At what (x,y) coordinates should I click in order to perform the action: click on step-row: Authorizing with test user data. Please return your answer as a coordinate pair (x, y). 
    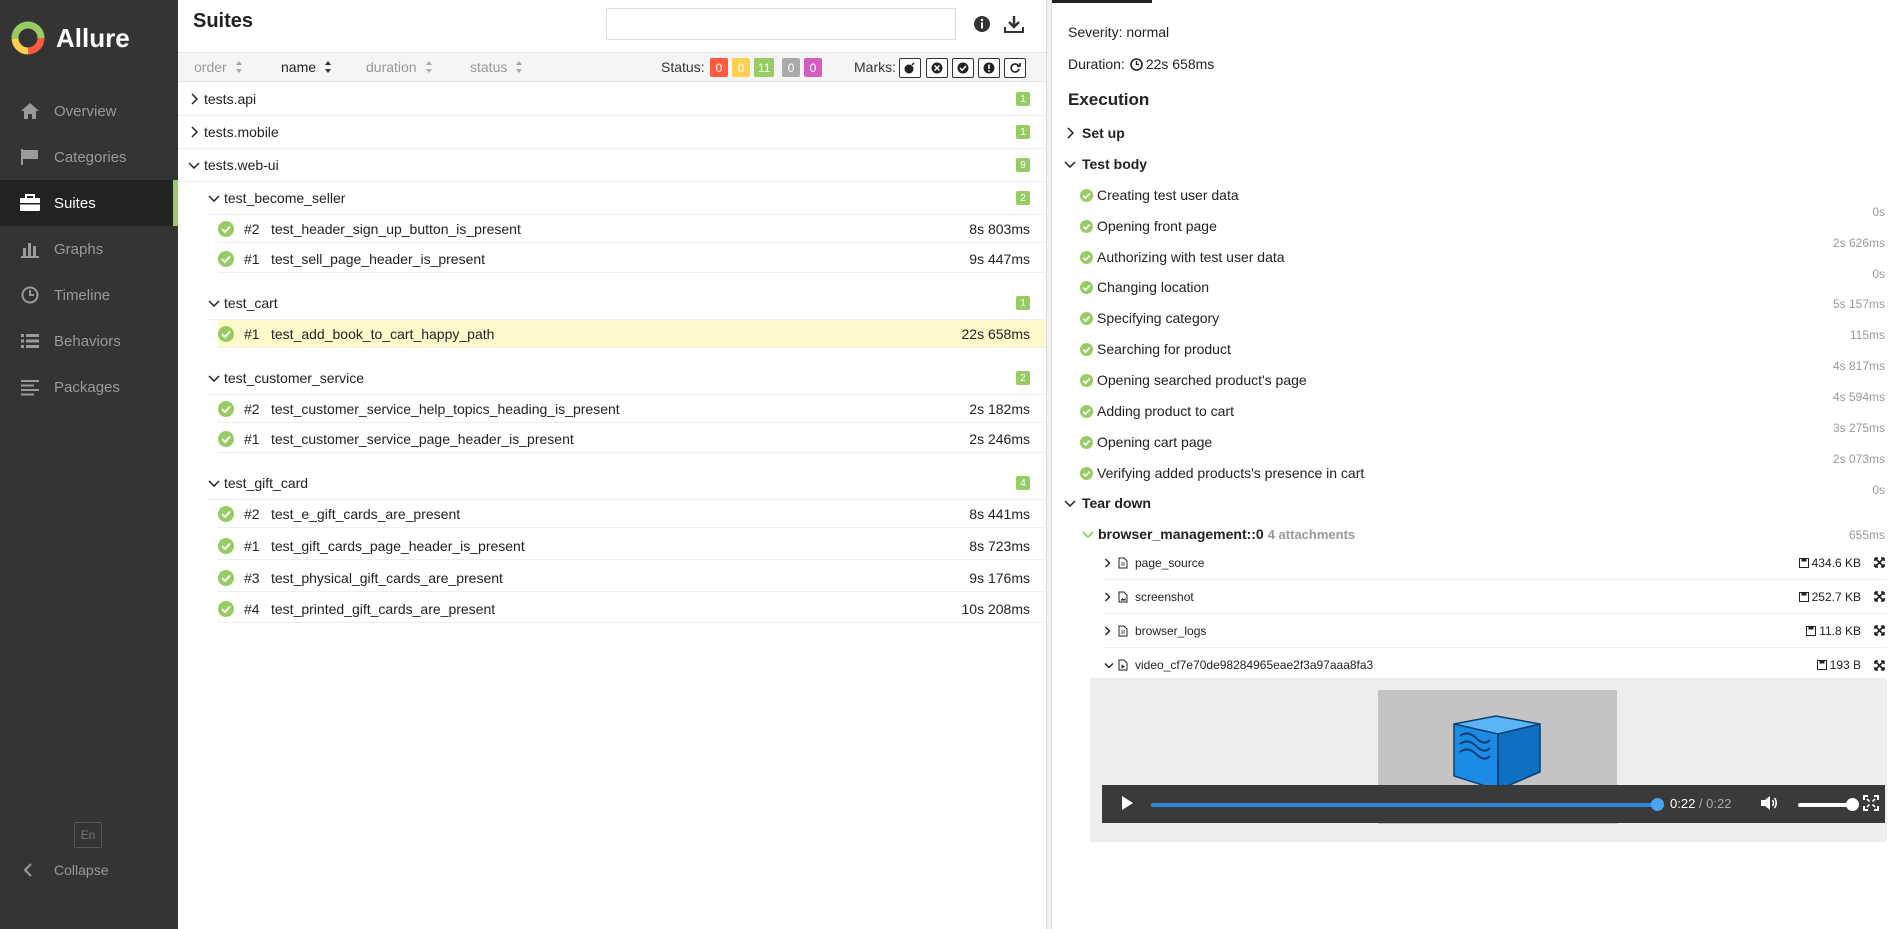
    Looking at the image, I should click on (1182, 257).